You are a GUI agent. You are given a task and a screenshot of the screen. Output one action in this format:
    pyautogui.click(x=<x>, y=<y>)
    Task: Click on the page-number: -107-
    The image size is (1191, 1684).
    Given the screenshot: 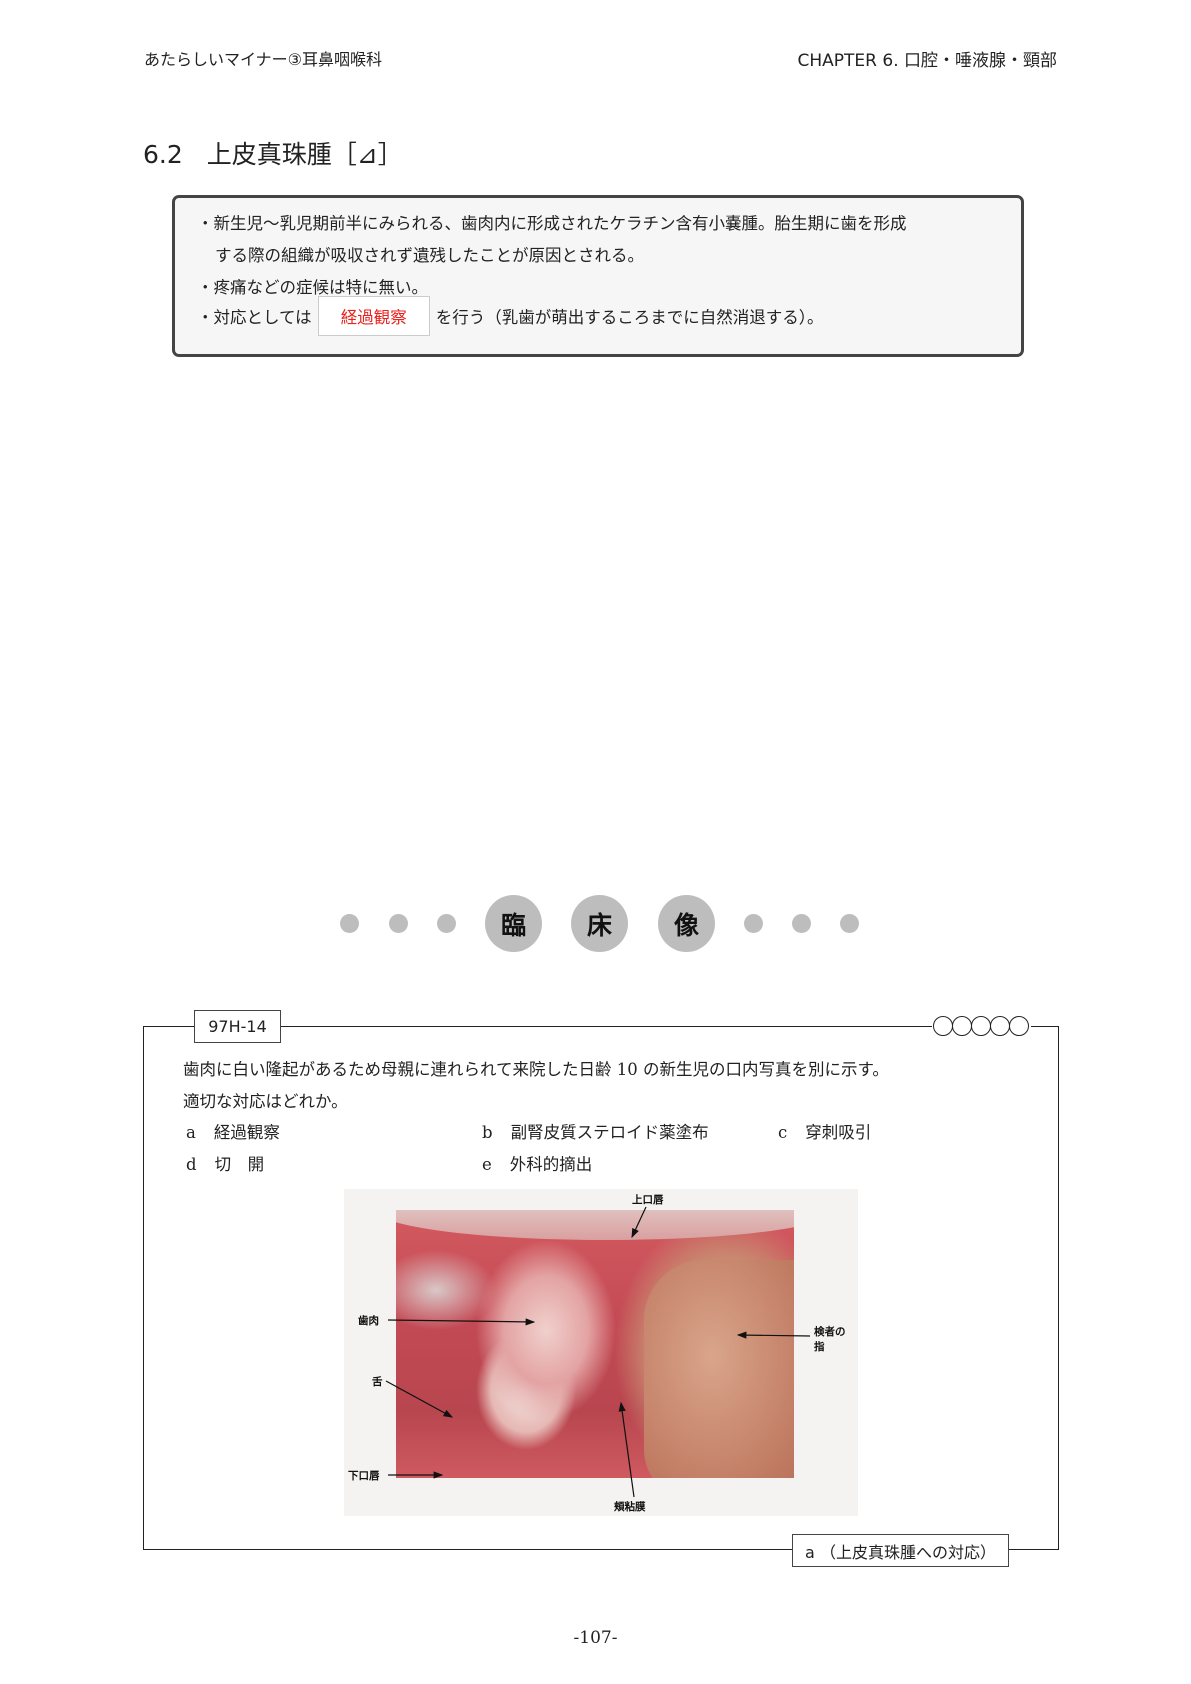 What is the action you would take?
    pyautogui.click(x=595, y=1638)
    